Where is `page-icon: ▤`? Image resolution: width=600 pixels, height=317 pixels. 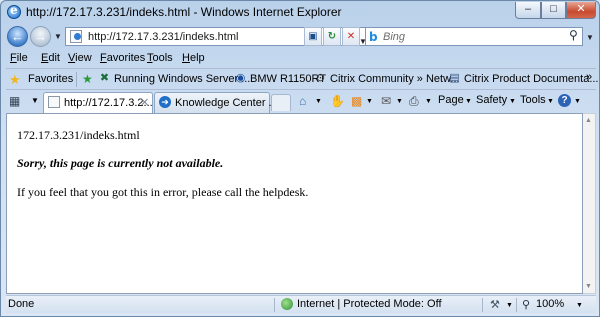
page-icon: ▤ is located at coordinates (454, 78).